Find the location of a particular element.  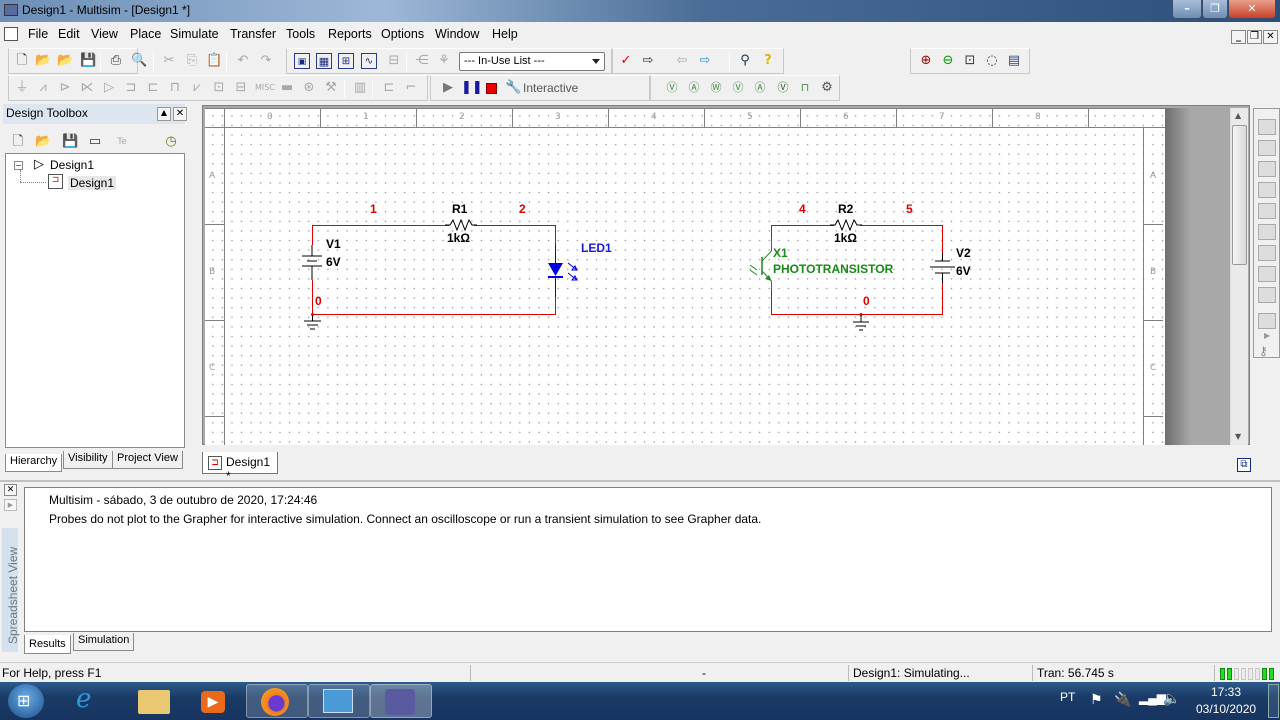

mdi-minimize-button: _ is located at coordinates (1238, 37).